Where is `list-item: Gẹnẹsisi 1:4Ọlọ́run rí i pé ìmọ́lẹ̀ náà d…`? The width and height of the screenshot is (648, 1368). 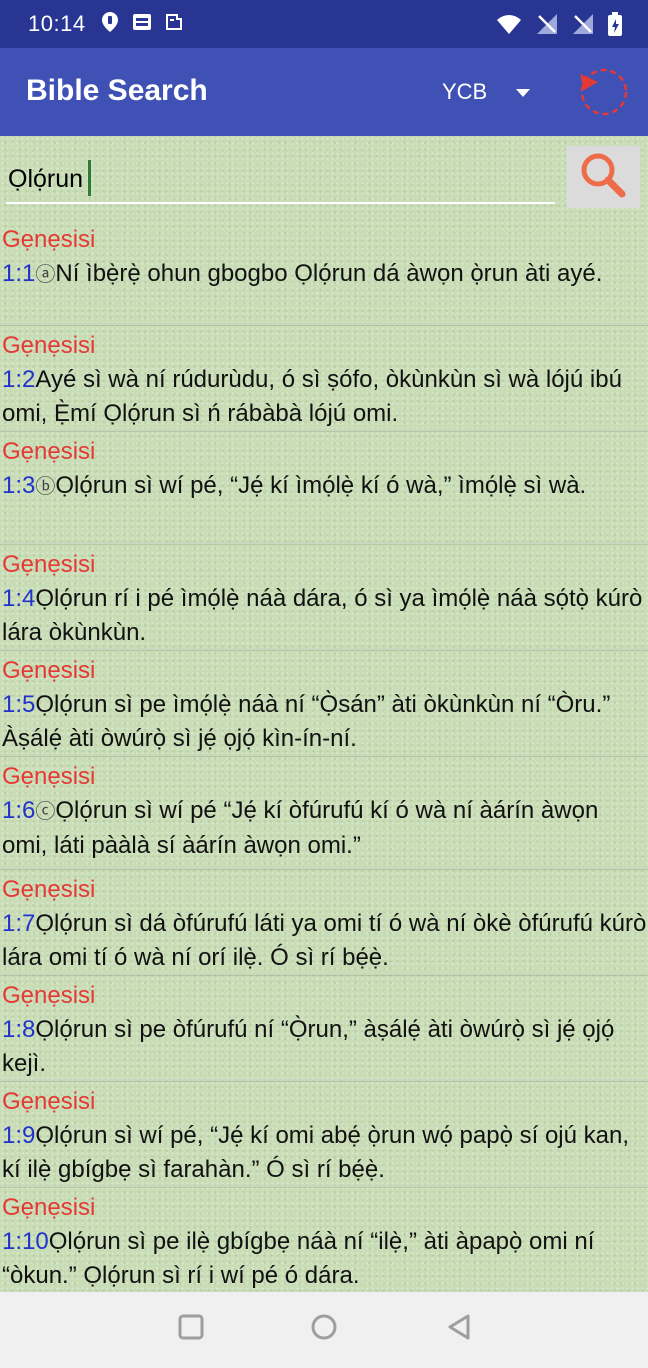
list-item: Gẹnẹsisi 1:4Ọlọ́run rí i pé ìmọ́lẹ̀ náà d… is located at coordinates (324, 597).